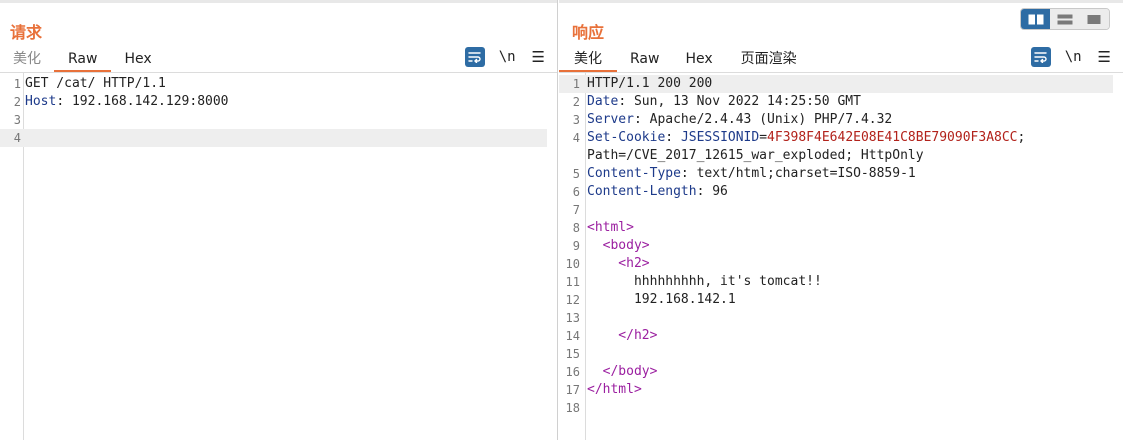 This screenshot has height=440, width=1123. I want to click on code-line: 14 </h2>, so click(836, 336).